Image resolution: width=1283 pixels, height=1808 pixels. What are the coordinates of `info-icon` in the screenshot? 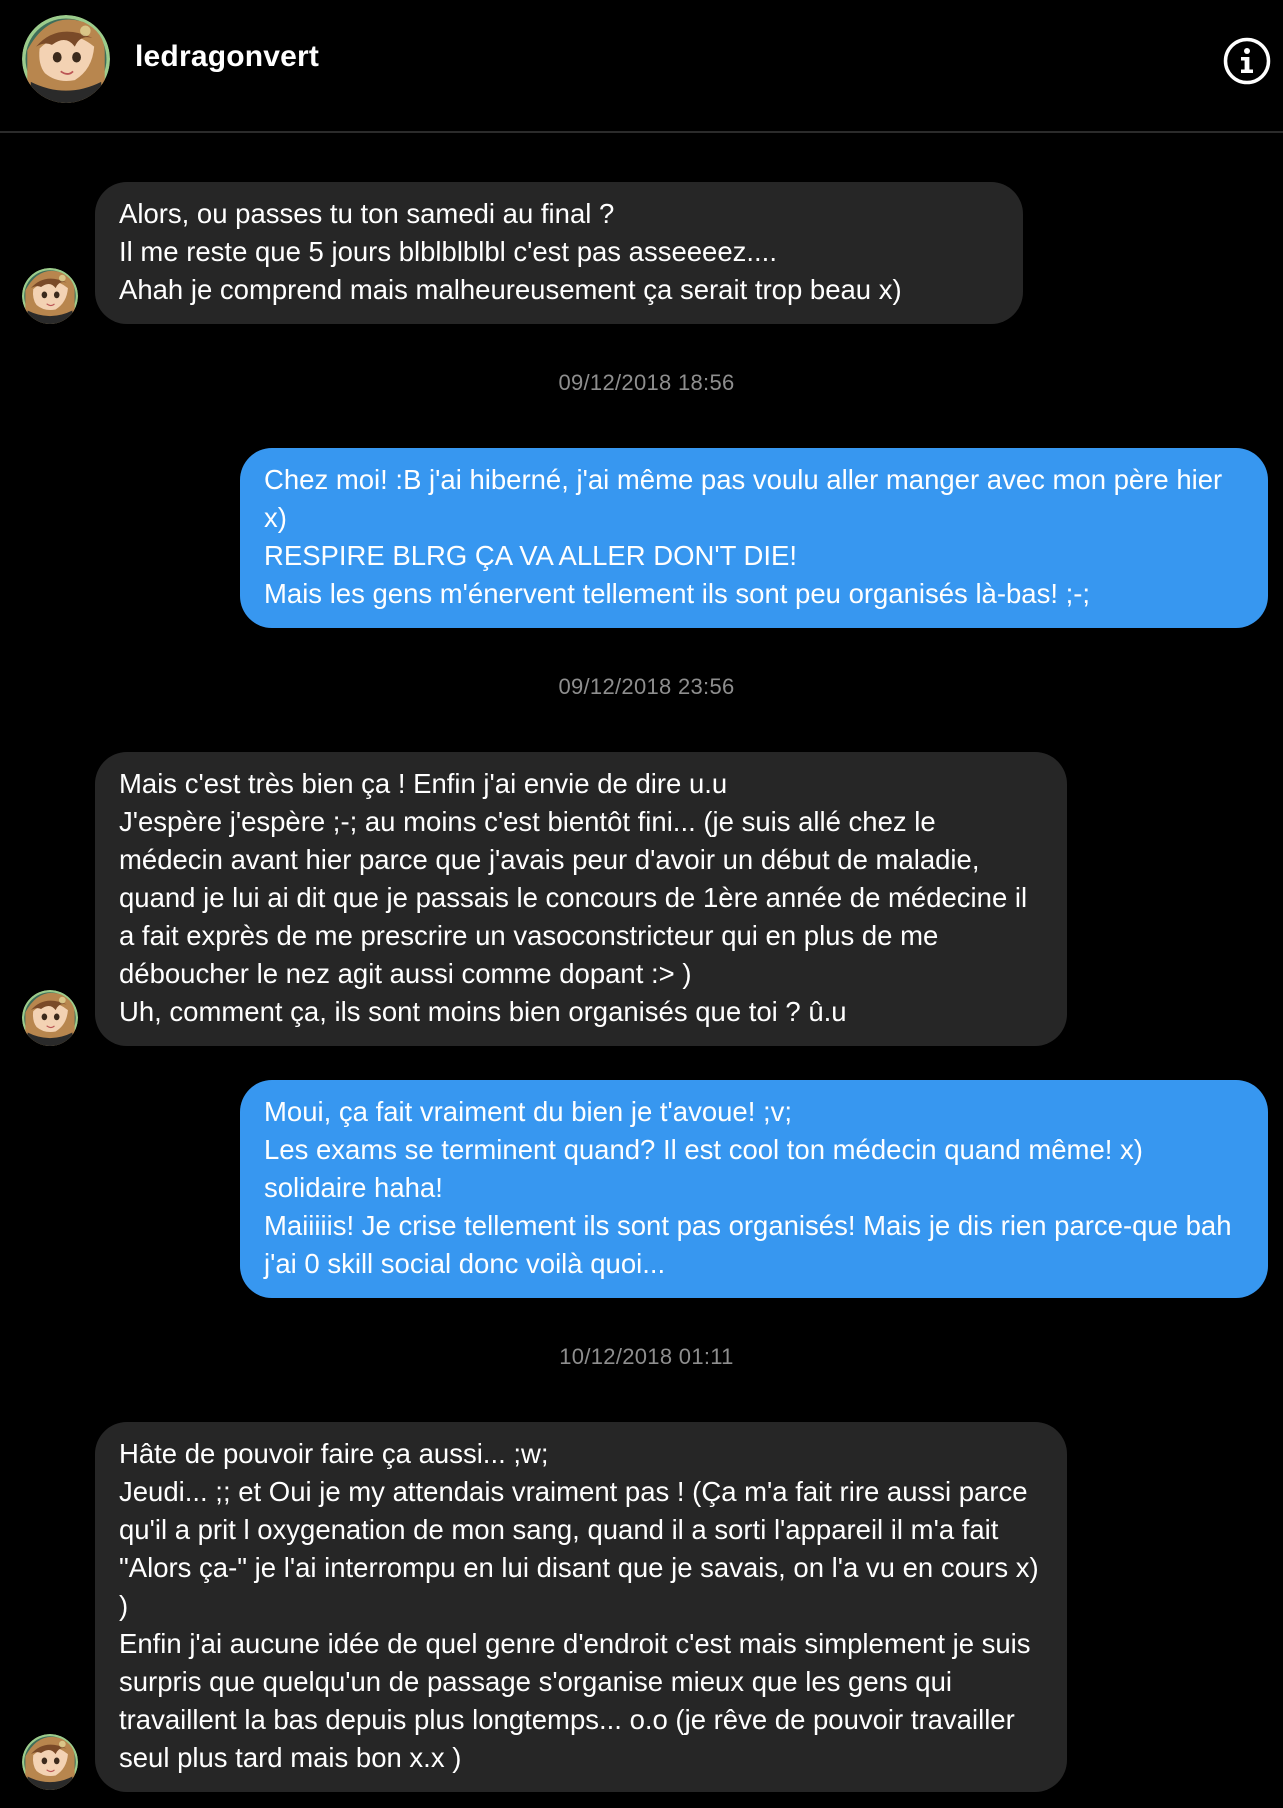 It's located at (1247, 61).